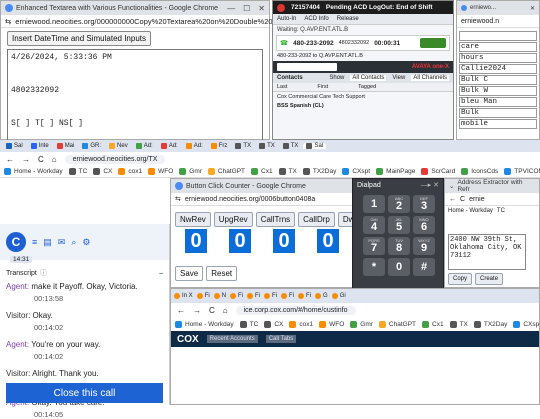  Describe the element at coordinates (231, 8) in the screenshot. I see `minimize-icon: —` at that location.